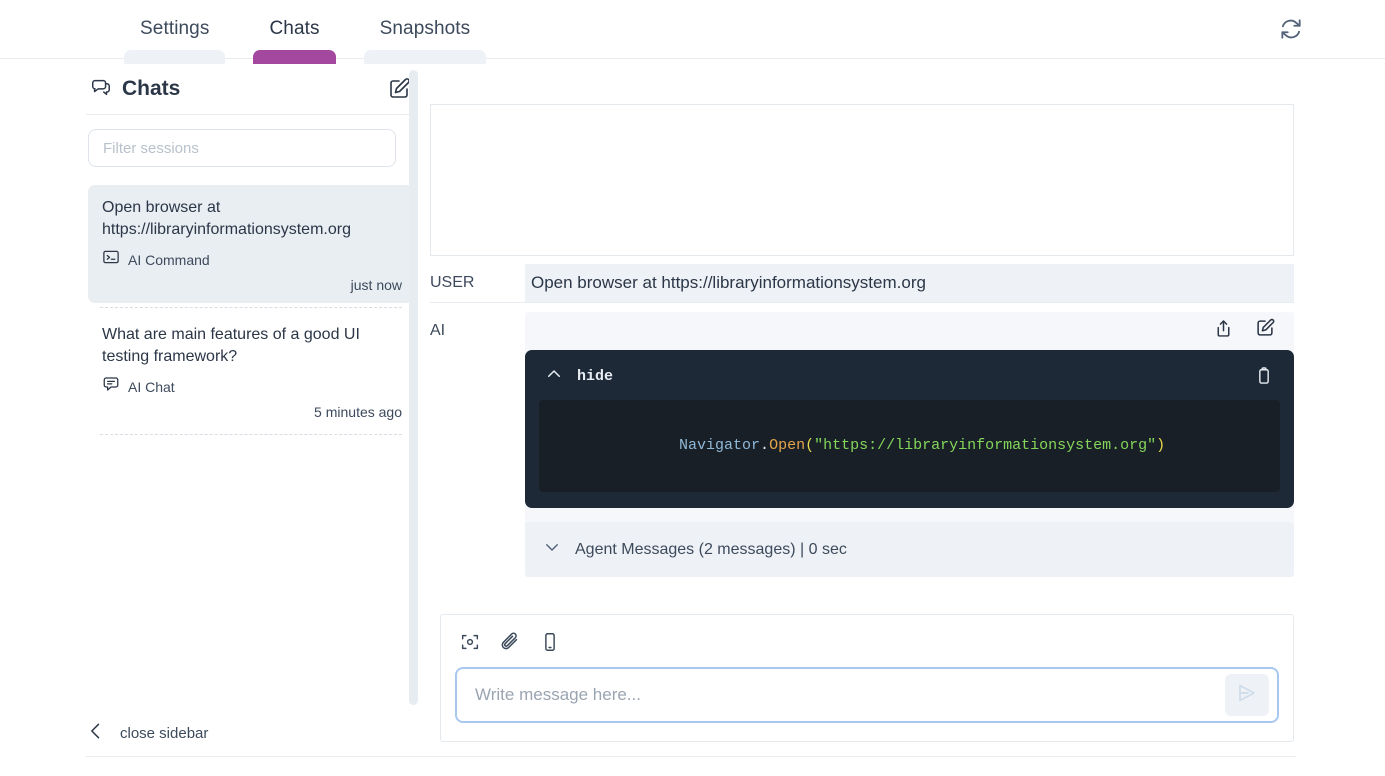 The width and height of the screenshot is (1385, 776). What do you see at coordinates (425, 28) in the screenshot?
I see `tab-snapshots-label: Snapshots` at bounding box center [425, 28].